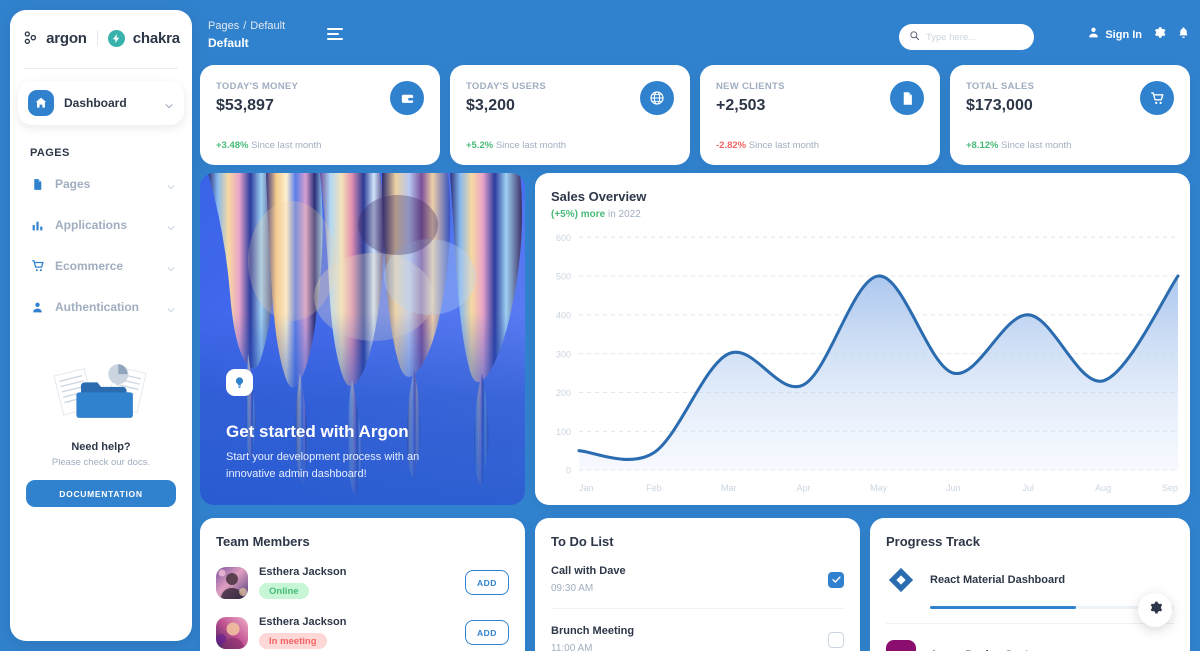 Image resolution: width=1200 pixels, height=651 pixels. Describe the element at coordinates (588, 571) in the screenshot. I see `todo-name: Call with Dave` at that location.